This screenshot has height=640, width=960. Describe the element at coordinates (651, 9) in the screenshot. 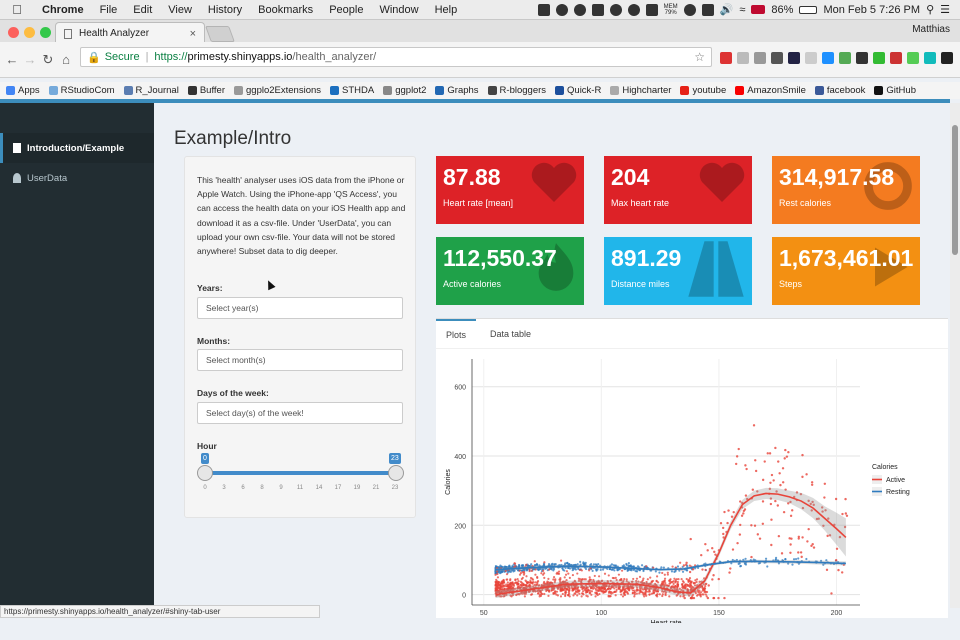

I see `shield-icon` at that location.